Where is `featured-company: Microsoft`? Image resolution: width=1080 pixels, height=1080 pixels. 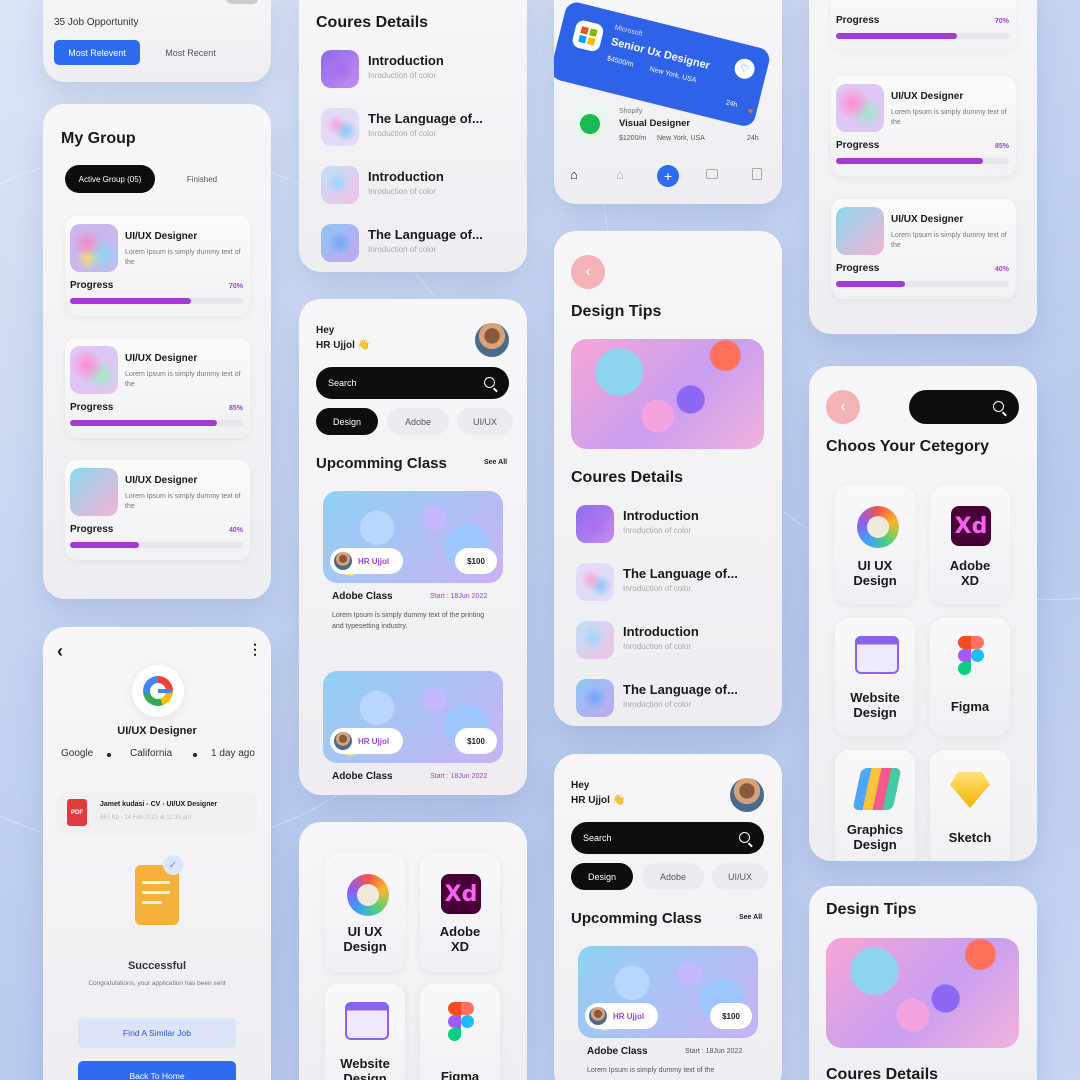 featured-company: Microsoft is located at coordinates (628, 31).